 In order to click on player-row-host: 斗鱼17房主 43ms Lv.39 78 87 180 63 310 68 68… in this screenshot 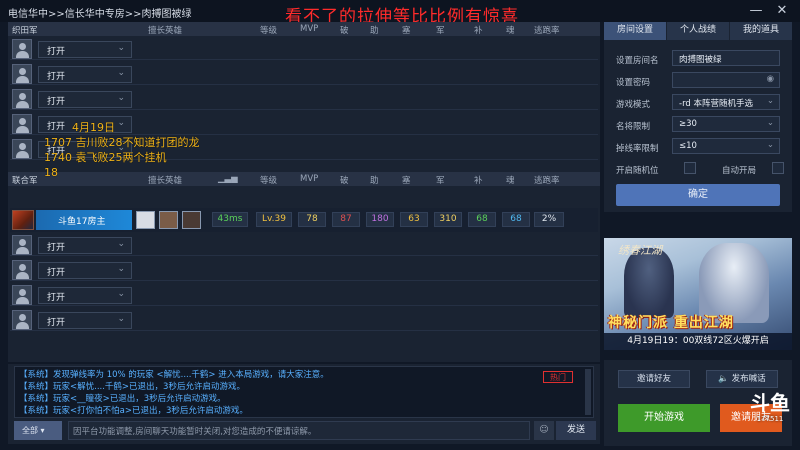, I will do `click(304, 220)`.